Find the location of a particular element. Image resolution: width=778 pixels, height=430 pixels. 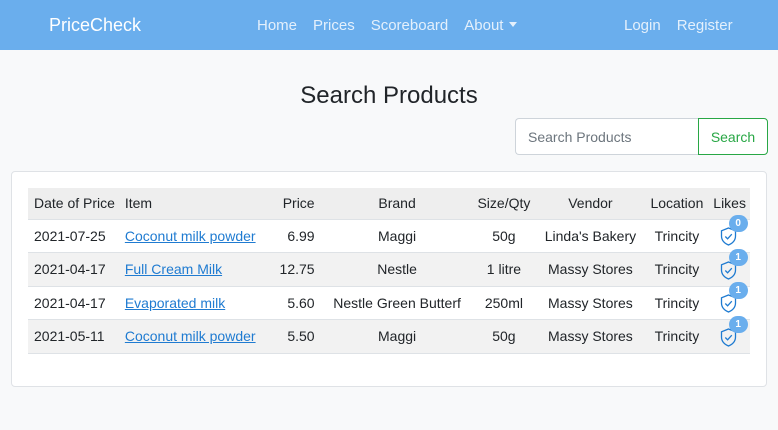

cell-size: 250ml is located at coordinates (504, 302).